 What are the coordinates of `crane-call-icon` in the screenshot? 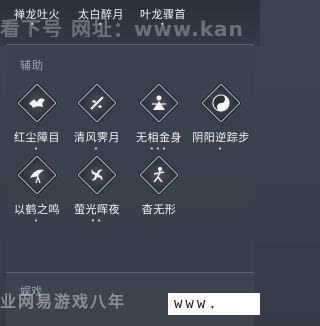 It's located at (37, 175).